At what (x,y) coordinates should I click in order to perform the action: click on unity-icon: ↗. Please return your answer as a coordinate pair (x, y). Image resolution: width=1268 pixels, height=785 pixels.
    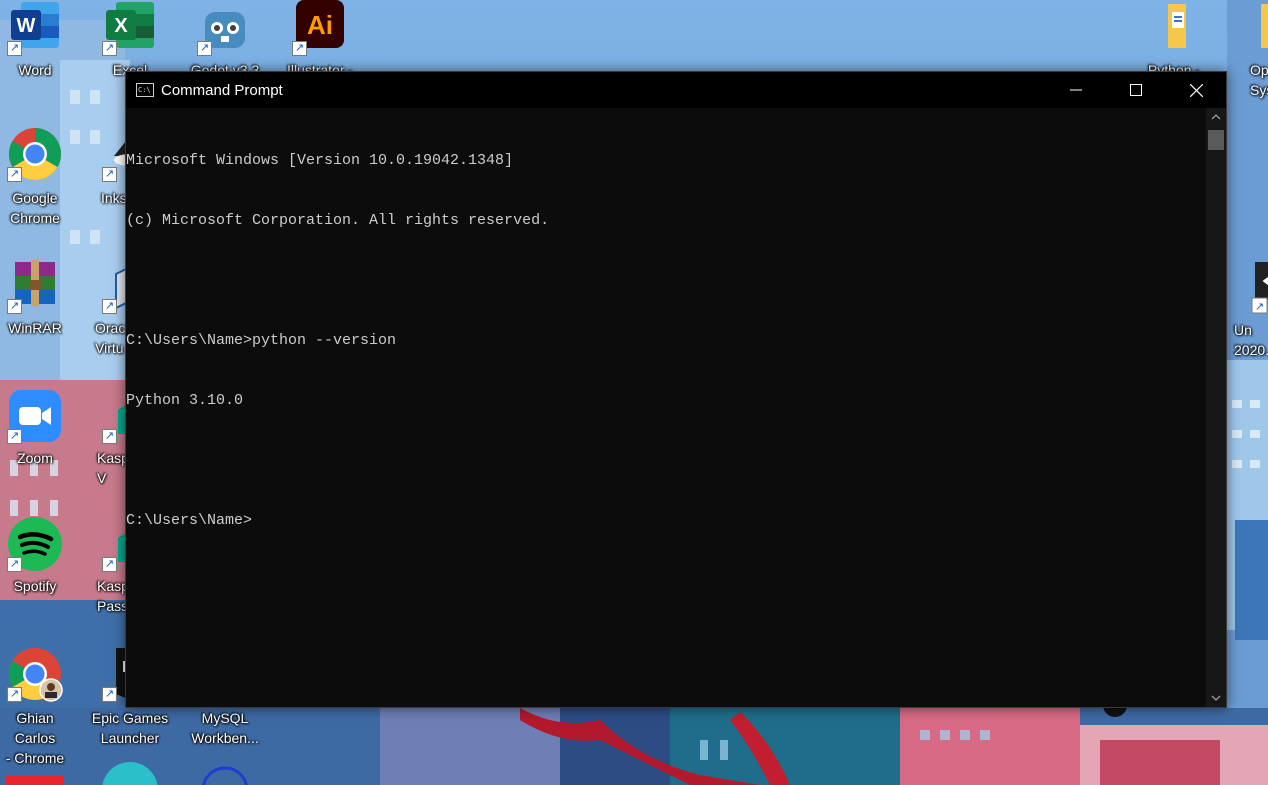
    Looking at the image, I should click on (1250, 286).